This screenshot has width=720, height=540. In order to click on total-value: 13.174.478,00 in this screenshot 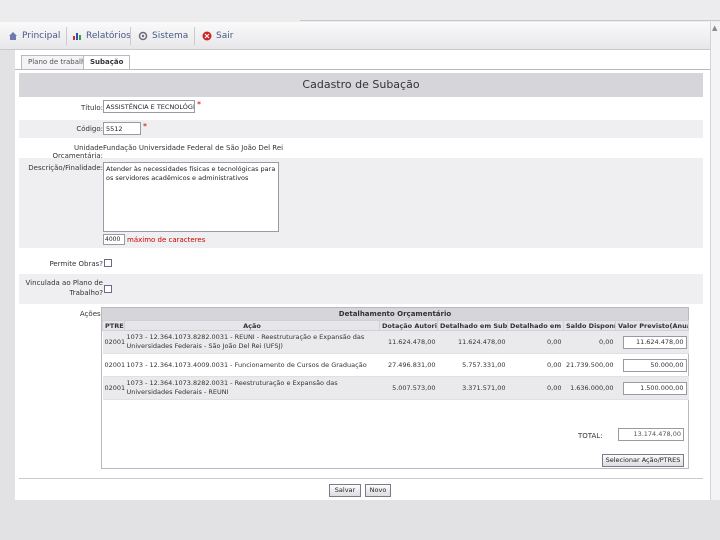, I will do `click(651, 434)`.